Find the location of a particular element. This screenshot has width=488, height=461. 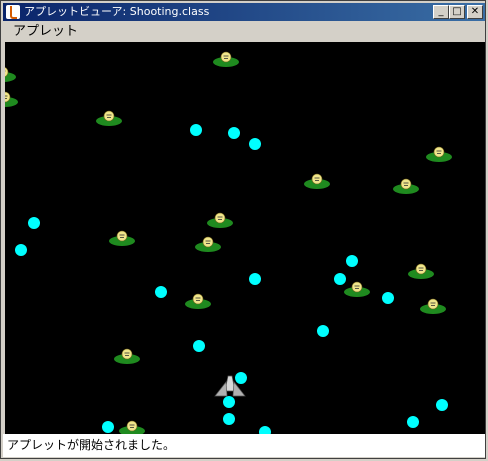

minimize-button: _ is located at coordinates (441, 12).